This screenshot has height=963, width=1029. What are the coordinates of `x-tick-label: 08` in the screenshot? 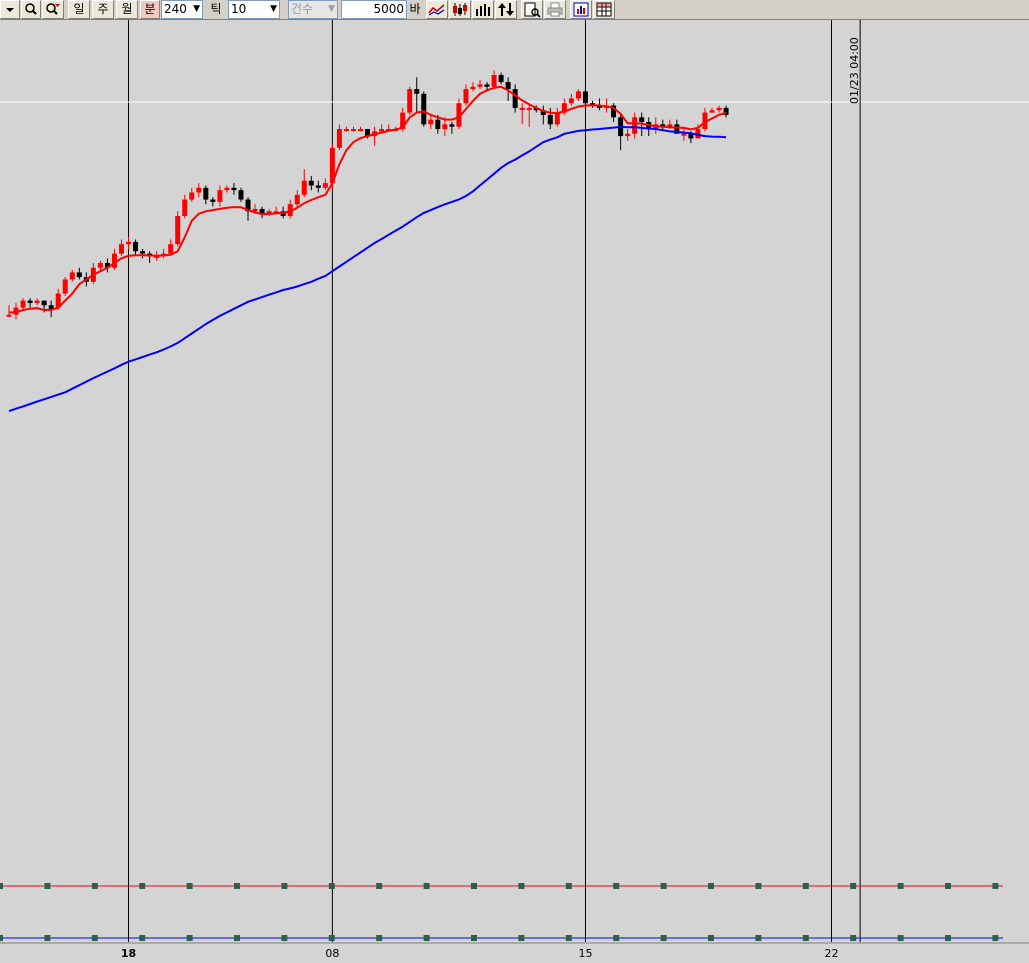 It's located at (332, 953).